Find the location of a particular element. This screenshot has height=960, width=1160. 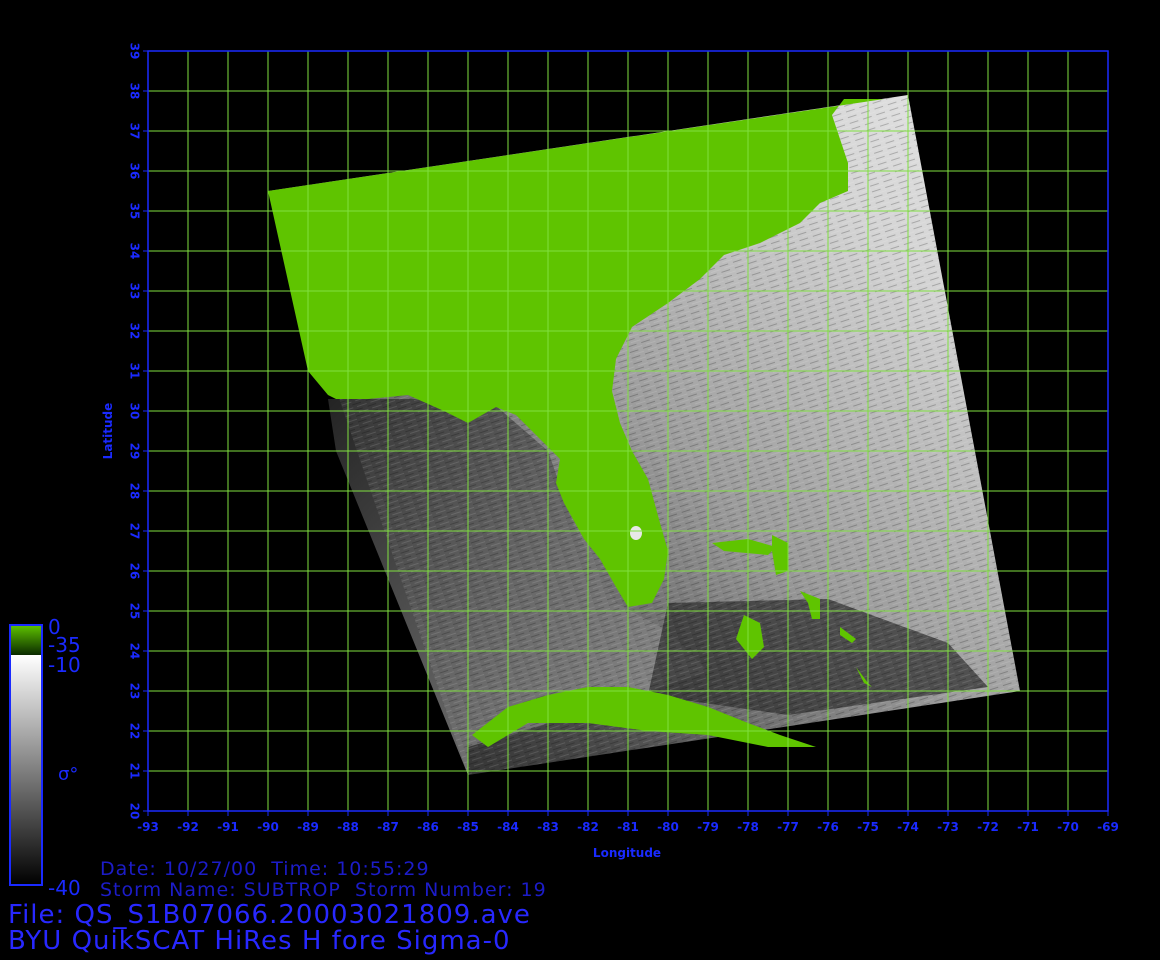

x-tick-label: -91 is located at coordinates (228, 827).